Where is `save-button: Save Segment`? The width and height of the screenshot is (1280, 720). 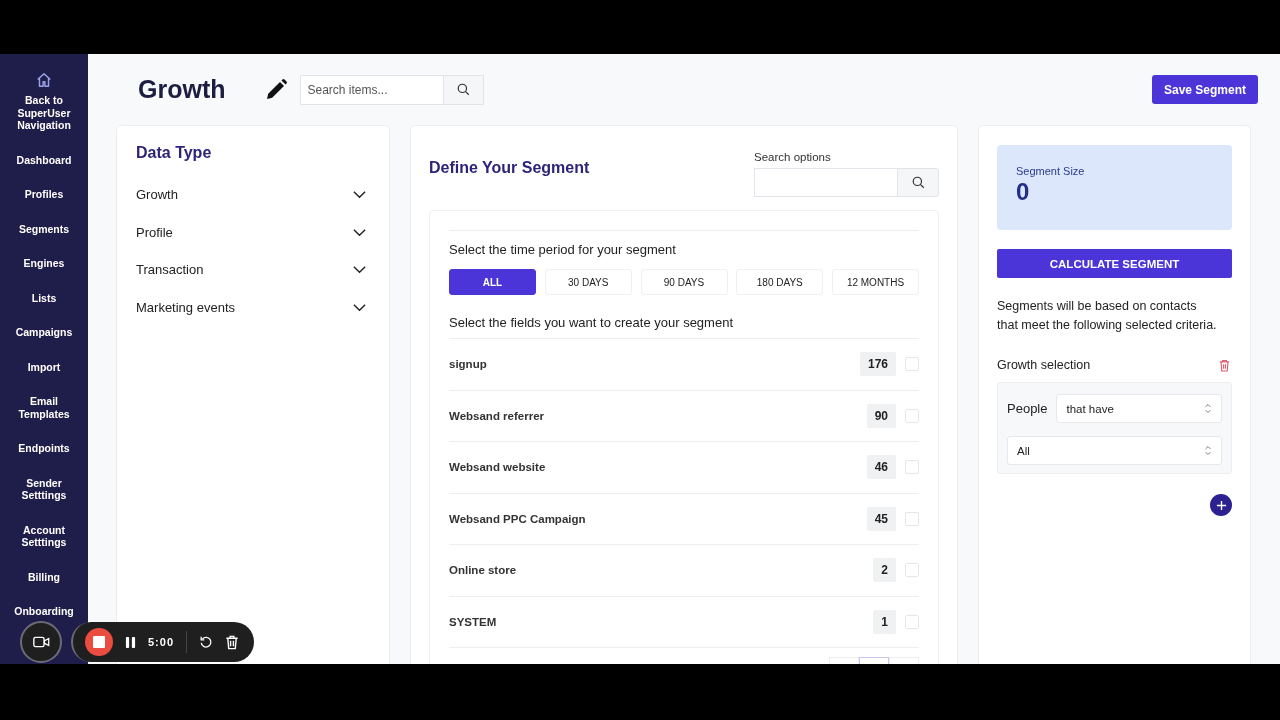
save-button: Save Segment is located at coordinates (1204, 89).